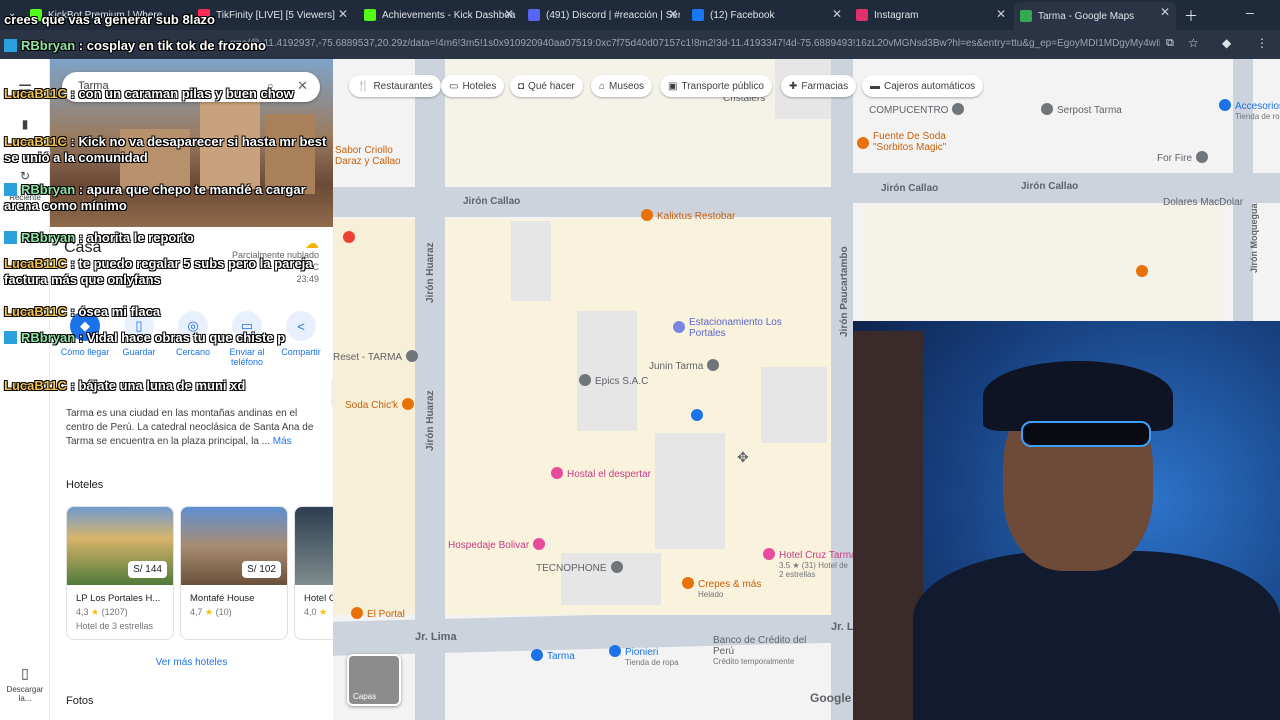 The image size is (1280, 720). What do you see at coordinates (381, 404) in the screenshot?
I see `poi-soda-chick: Soda Chic'k` at bounding box center [381, 404].